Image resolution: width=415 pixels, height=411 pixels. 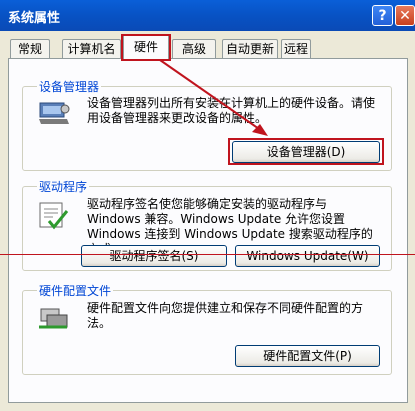 What do you see at coordinates (63, 186) in the screenshot?
I see `drivers-title: 驱动程序` at bounding box center [63, 186].